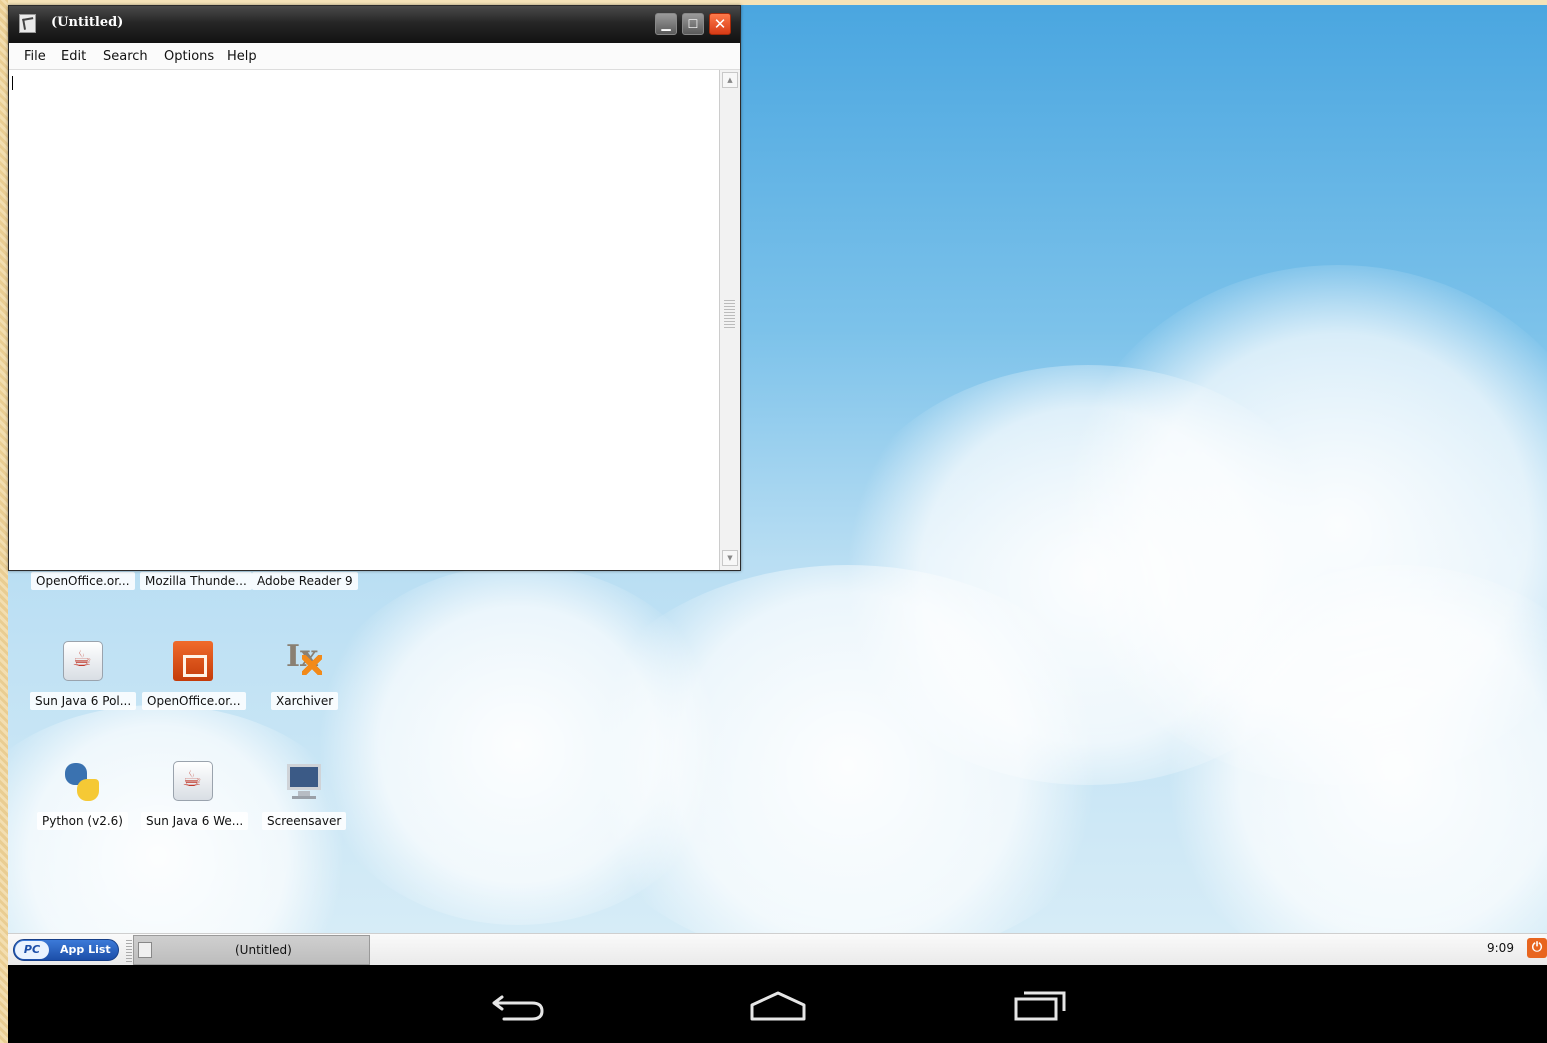 This screenshot has width=1547, height=1043. I want to click on cloud-shape, so click(518, 745).